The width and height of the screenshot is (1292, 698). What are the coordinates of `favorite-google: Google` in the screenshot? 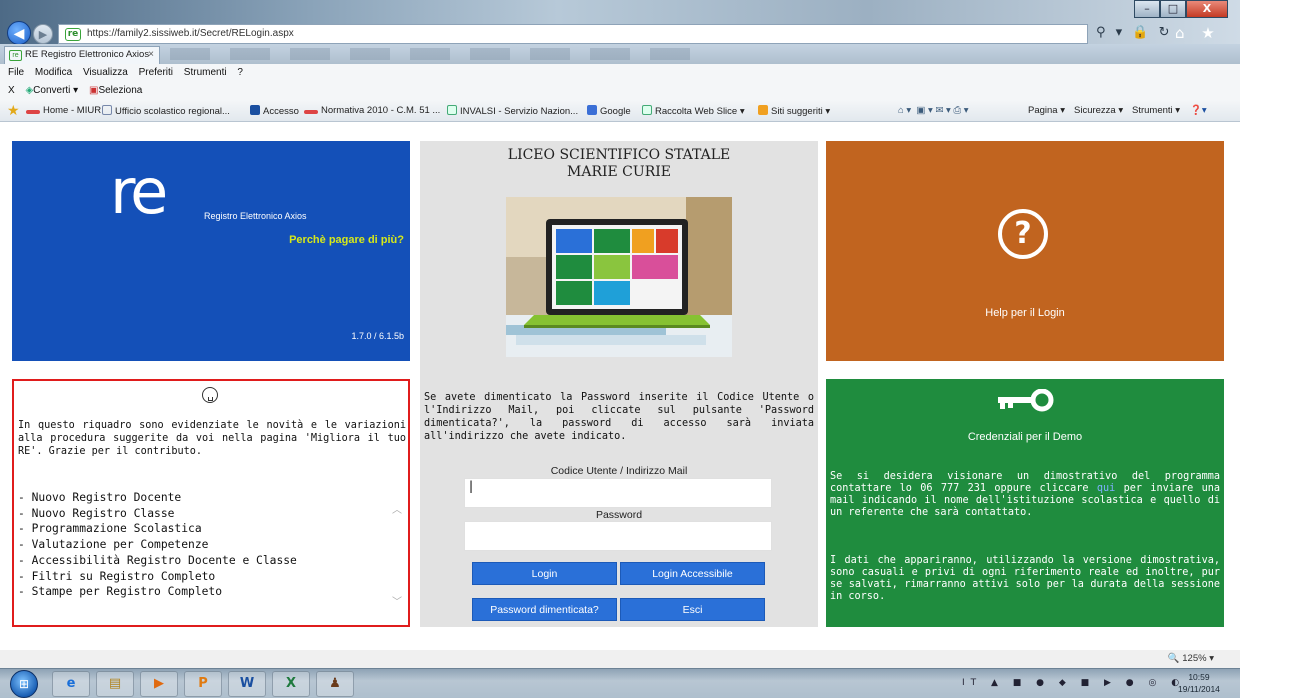 It's located at (609, 111).